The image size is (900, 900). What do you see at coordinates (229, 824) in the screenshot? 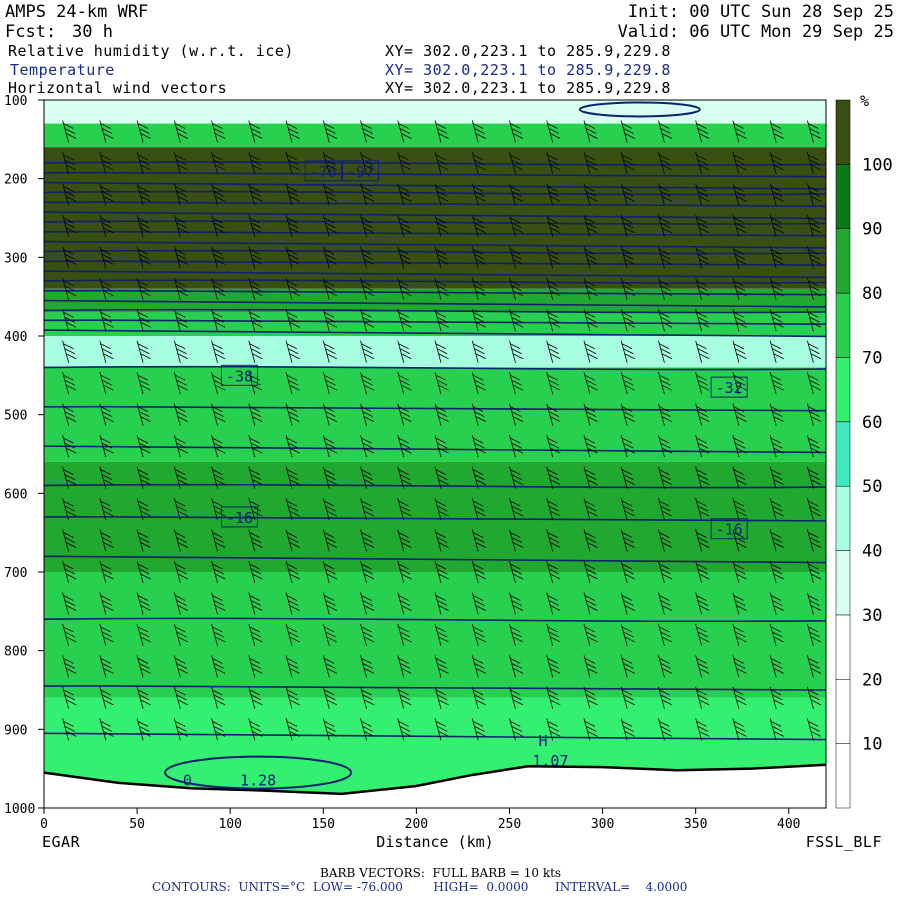
I see `x-tick-label: 100` at bounding box center [229, 824].